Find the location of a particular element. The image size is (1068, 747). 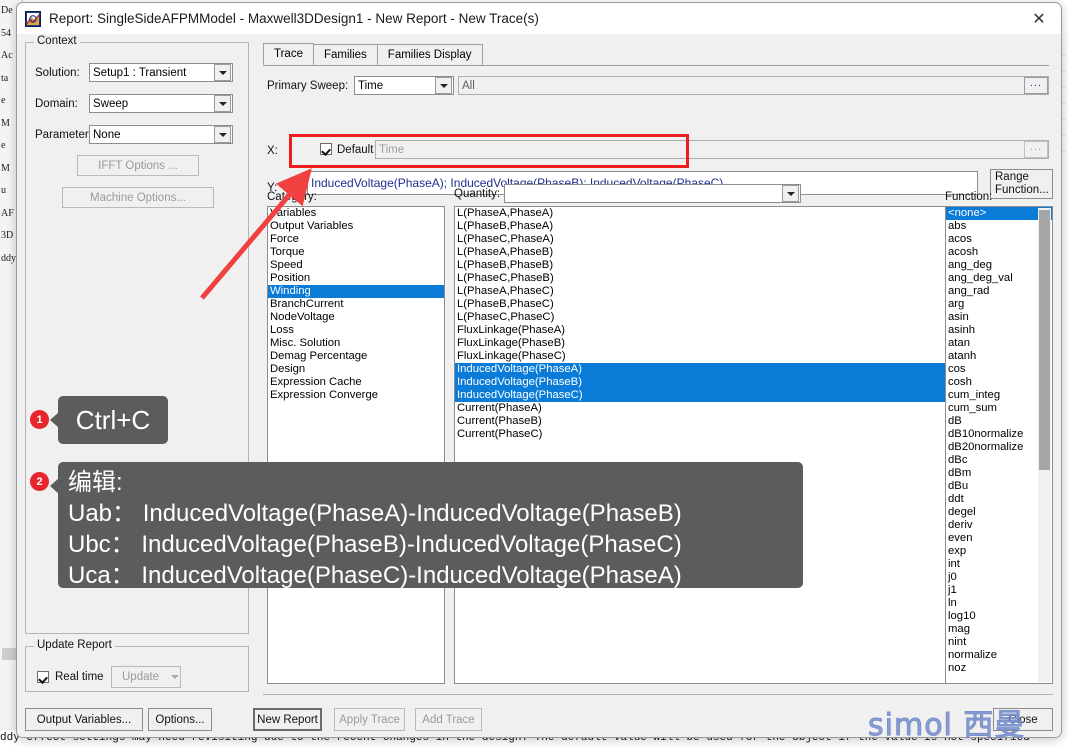

list-item: dB20normalize is located at coordinates (999, 447).